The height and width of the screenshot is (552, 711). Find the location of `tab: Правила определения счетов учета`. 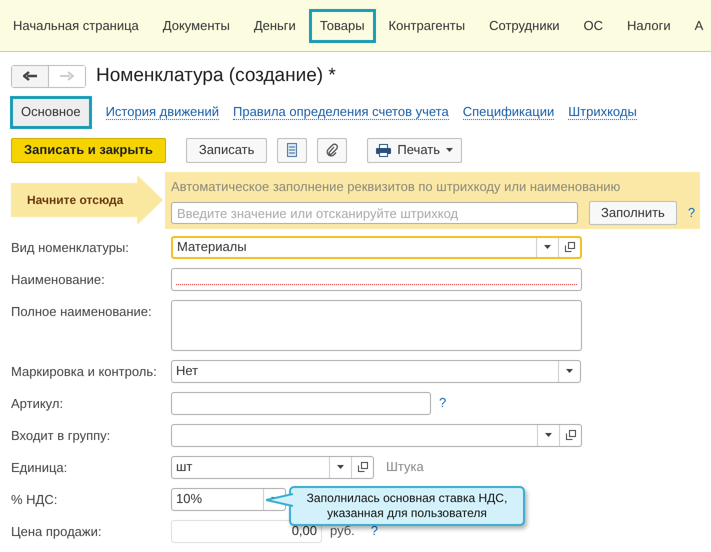

tab: Правила определения счетов учета is located at coordinates (341, 112).